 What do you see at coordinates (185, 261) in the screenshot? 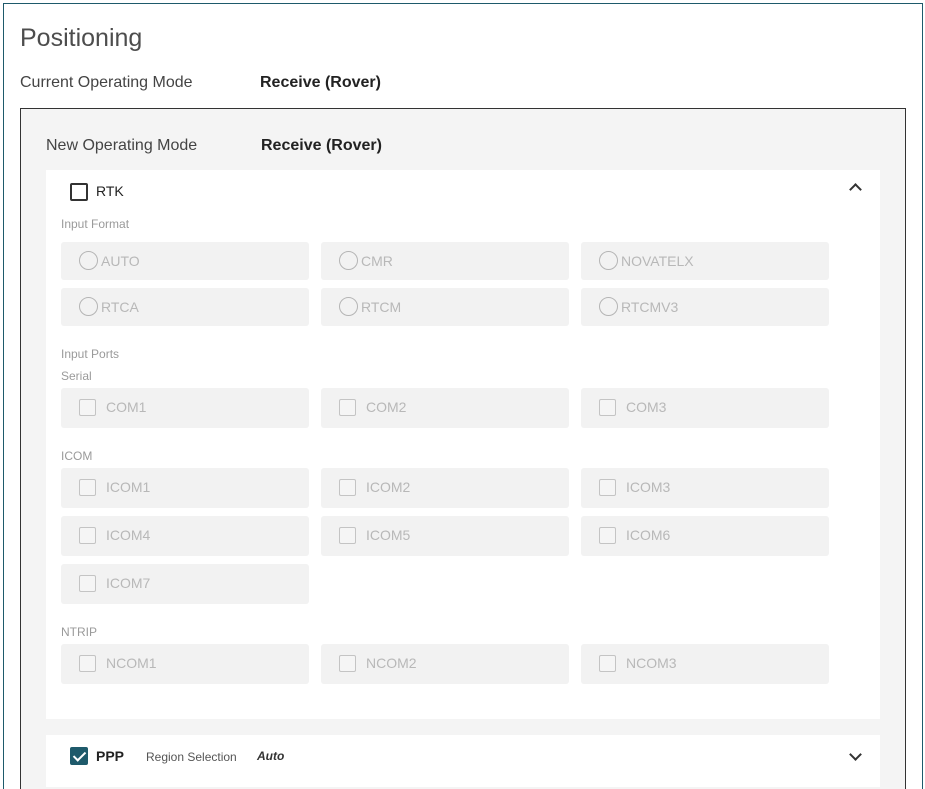
I see `input-format-option: AUTO` at bounding box center [185, 261].